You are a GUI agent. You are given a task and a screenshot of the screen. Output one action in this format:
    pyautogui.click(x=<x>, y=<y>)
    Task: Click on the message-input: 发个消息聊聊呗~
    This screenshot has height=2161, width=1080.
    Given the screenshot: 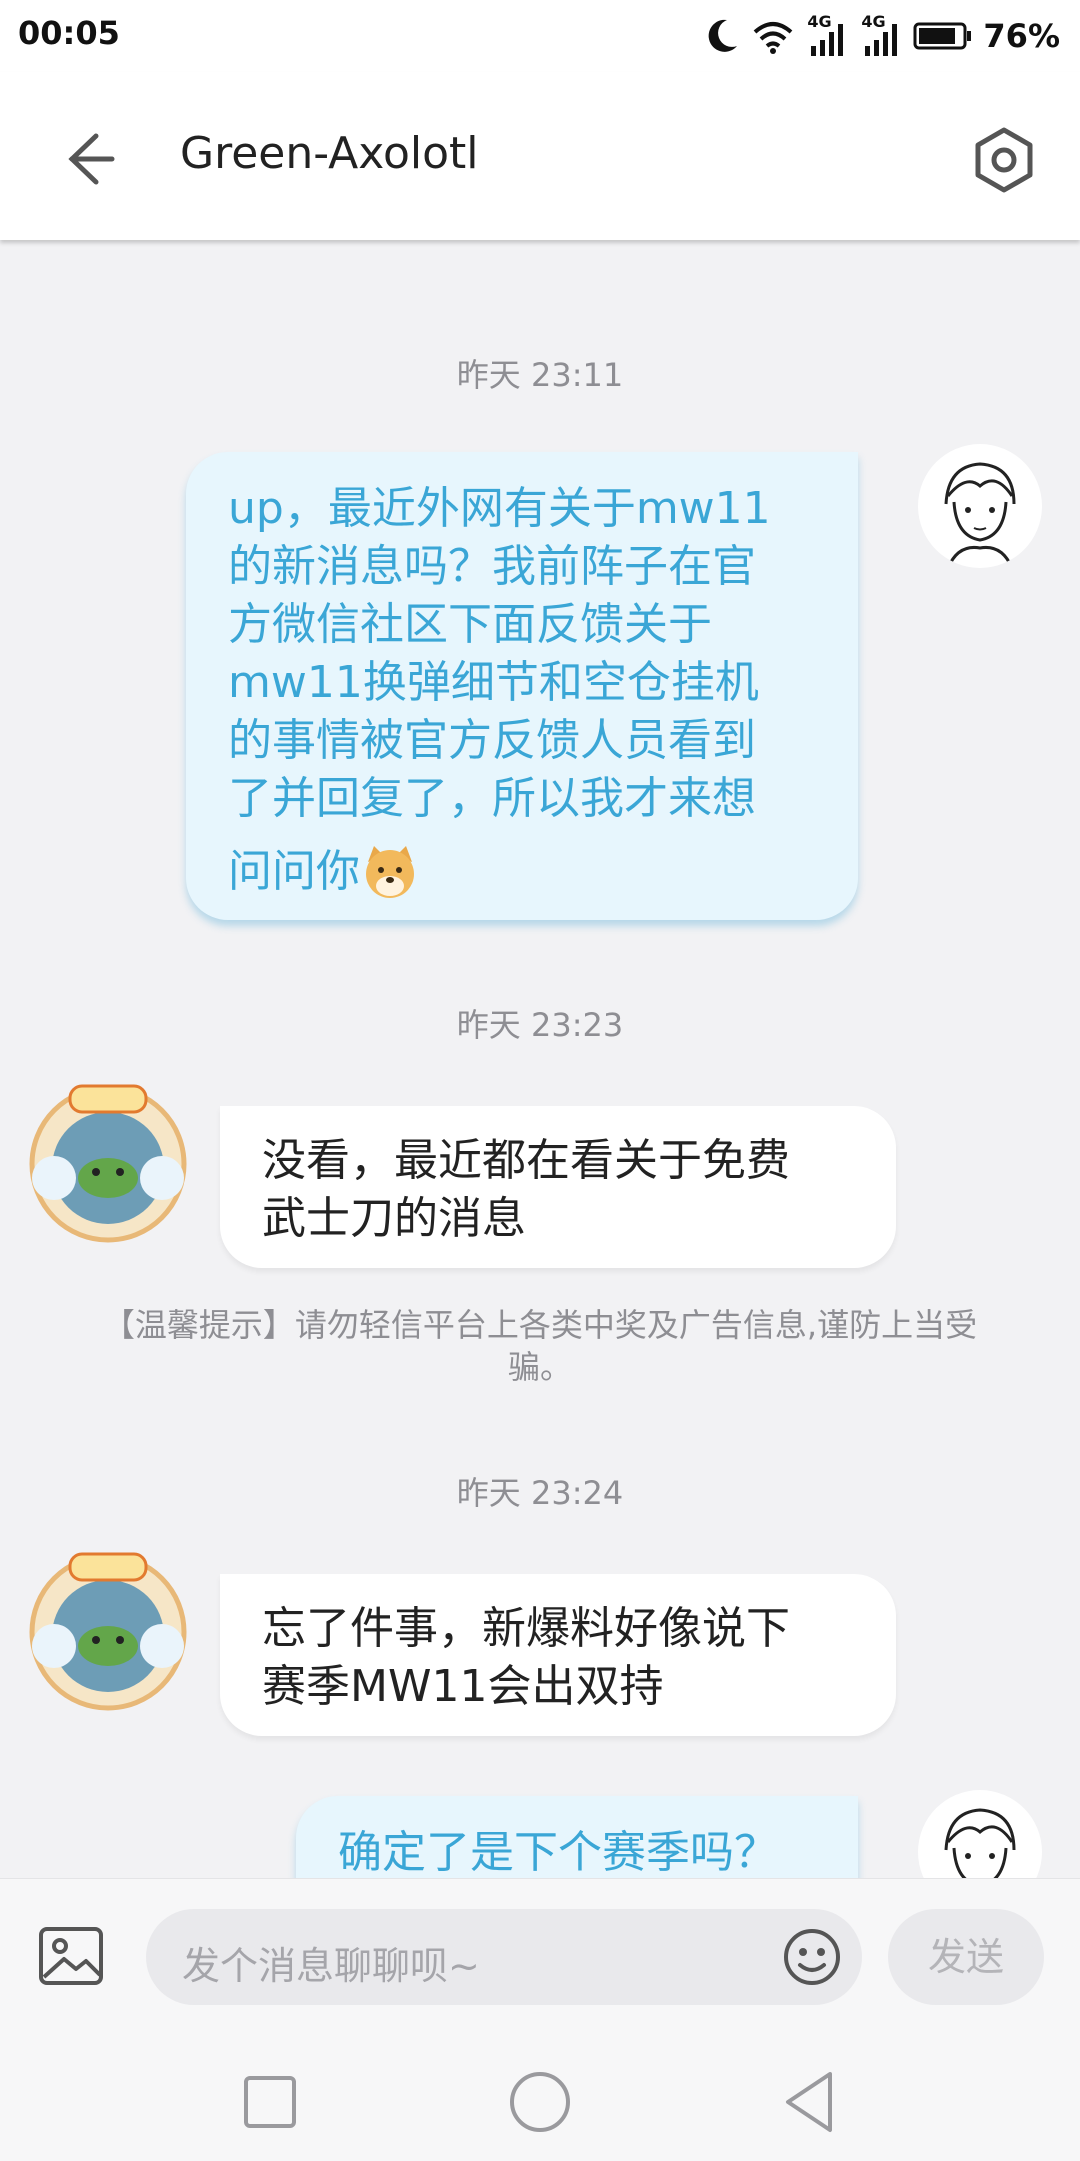 What is the action you would take?
    pyautogui.click(x=504, y=1957)
    